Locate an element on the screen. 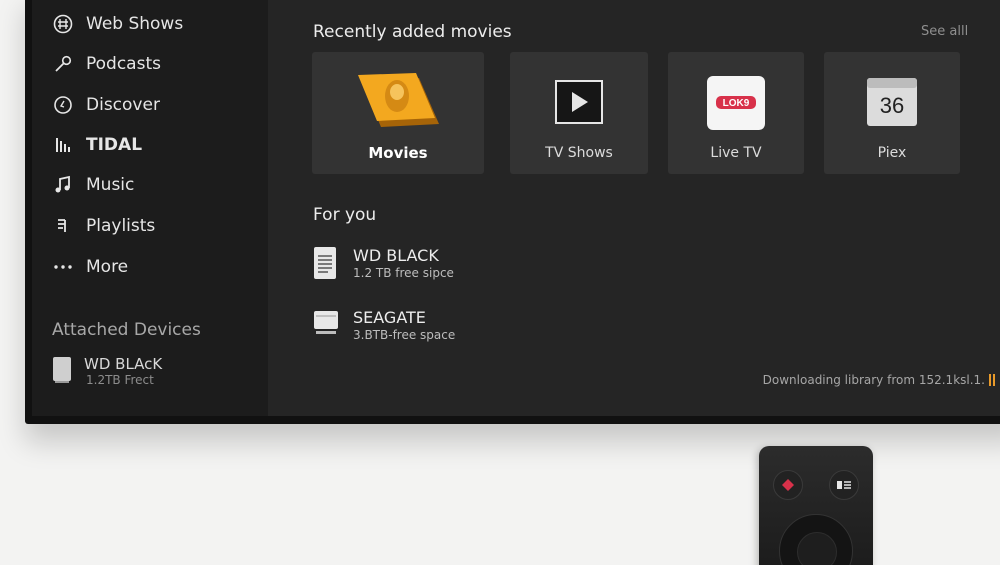  diamond-icon is located at coordinates (788, 485).